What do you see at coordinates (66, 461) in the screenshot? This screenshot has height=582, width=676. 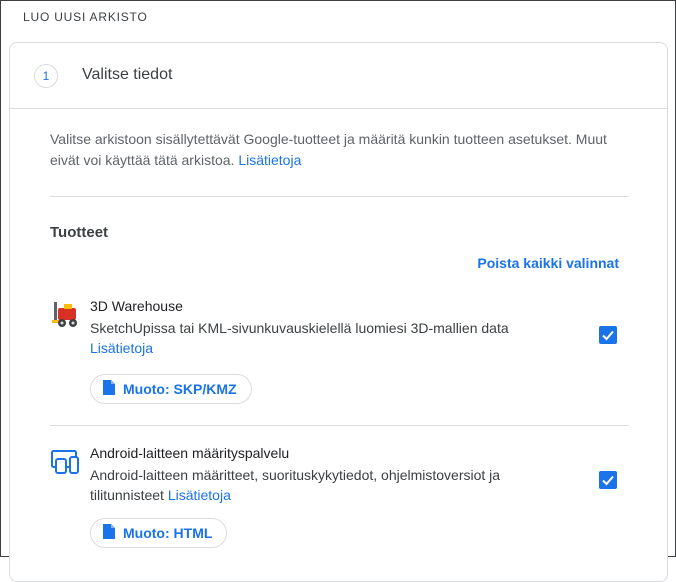 I see `android-devices-icon` at bounding box center [66, 461].